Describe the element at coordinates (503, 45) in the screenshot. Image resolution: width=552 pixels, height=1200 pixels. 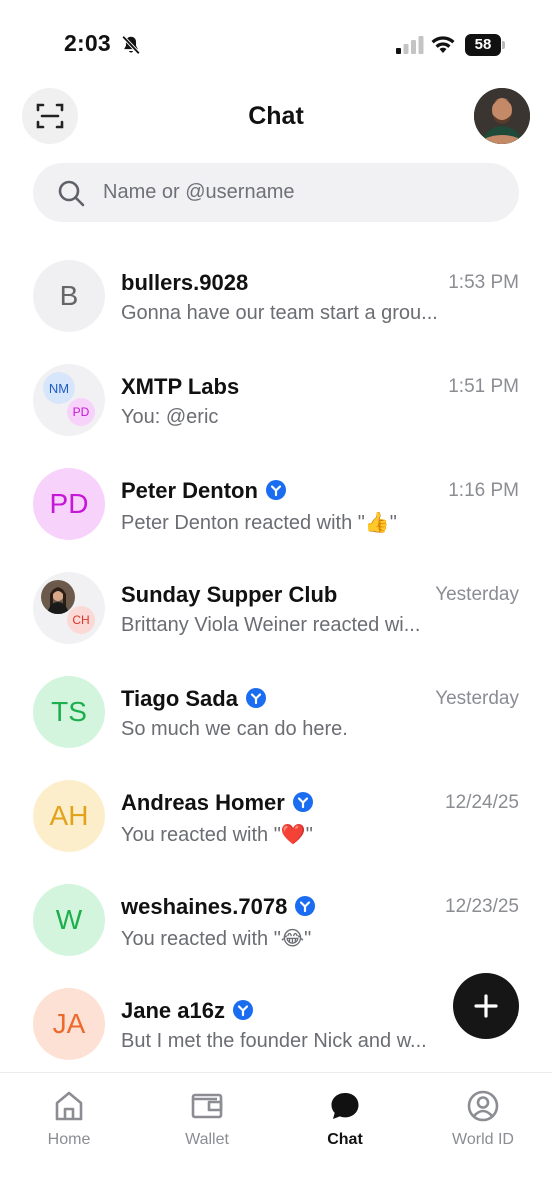
I see `battery-tip` at that location.